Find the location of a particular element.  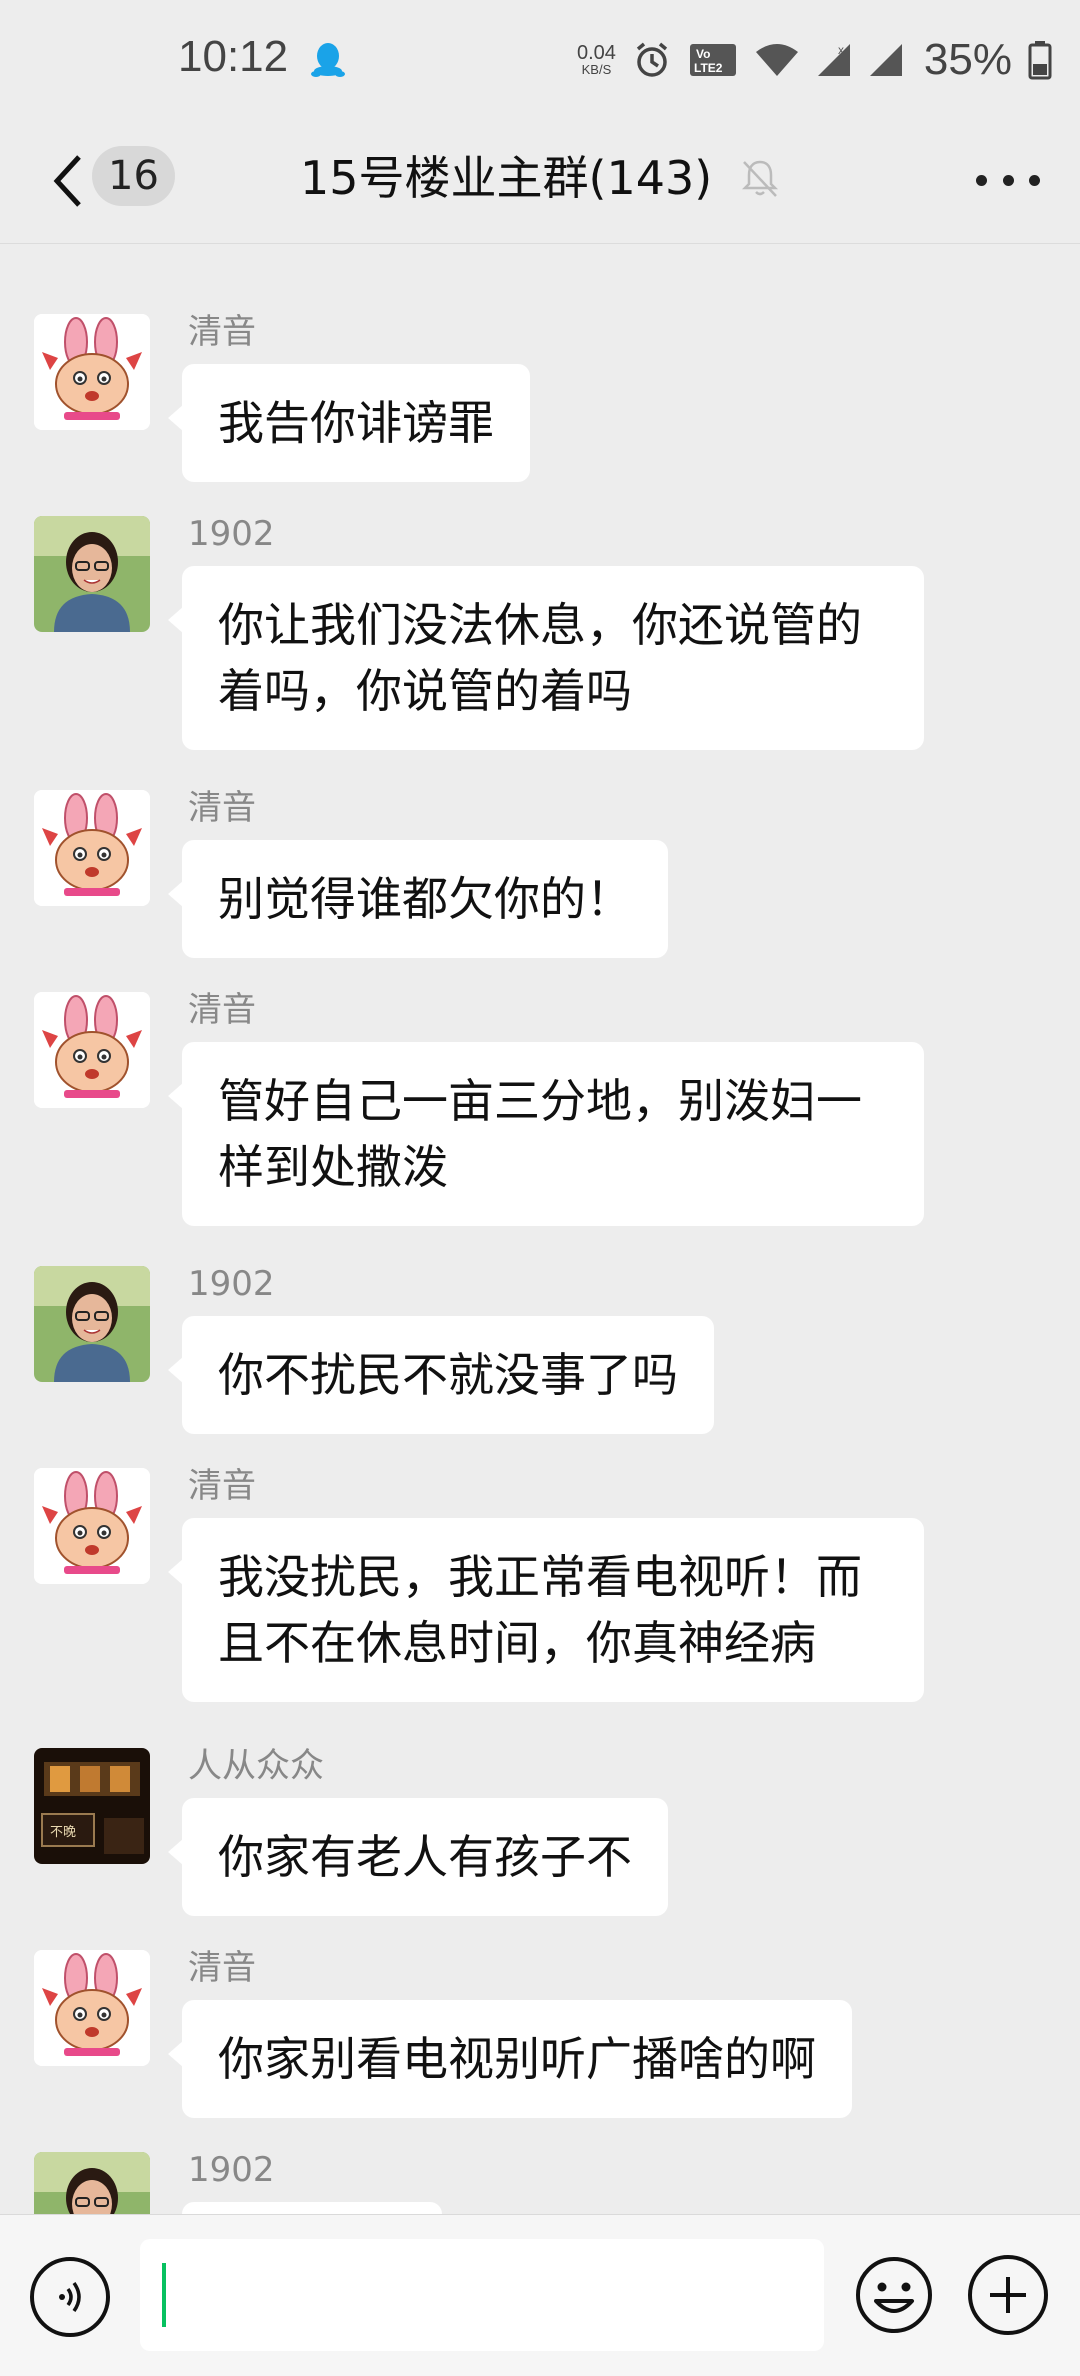

qq-icon is located at coordinates (328, 60).